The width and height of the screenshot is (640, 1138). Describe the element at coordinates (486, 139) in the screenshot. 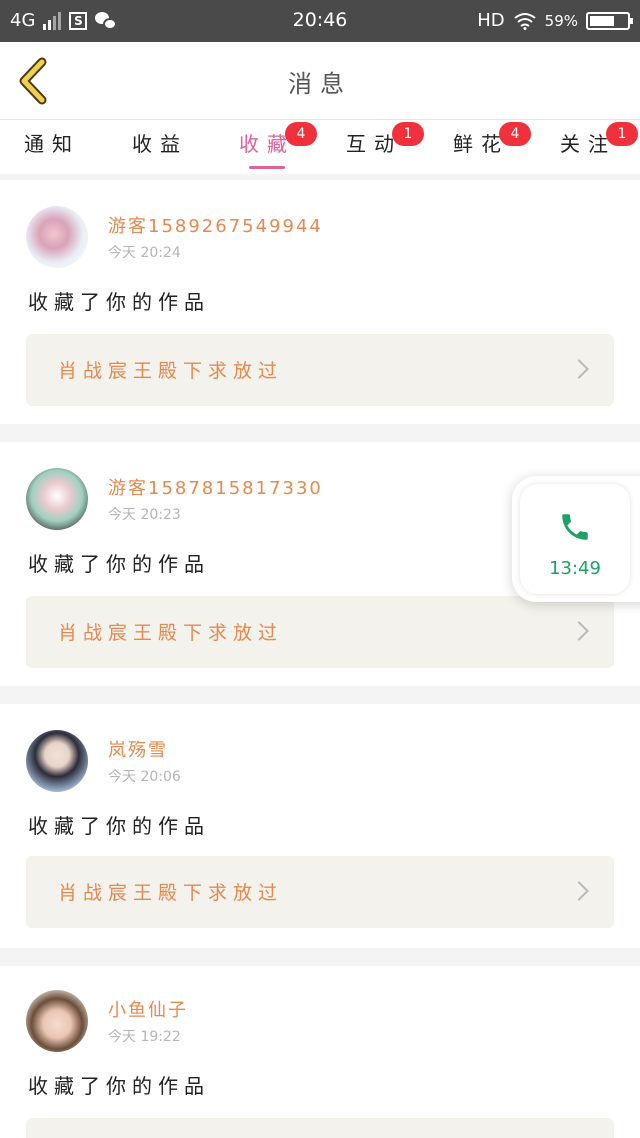

I see `tab-flowers: 鲜花 4` at that location.